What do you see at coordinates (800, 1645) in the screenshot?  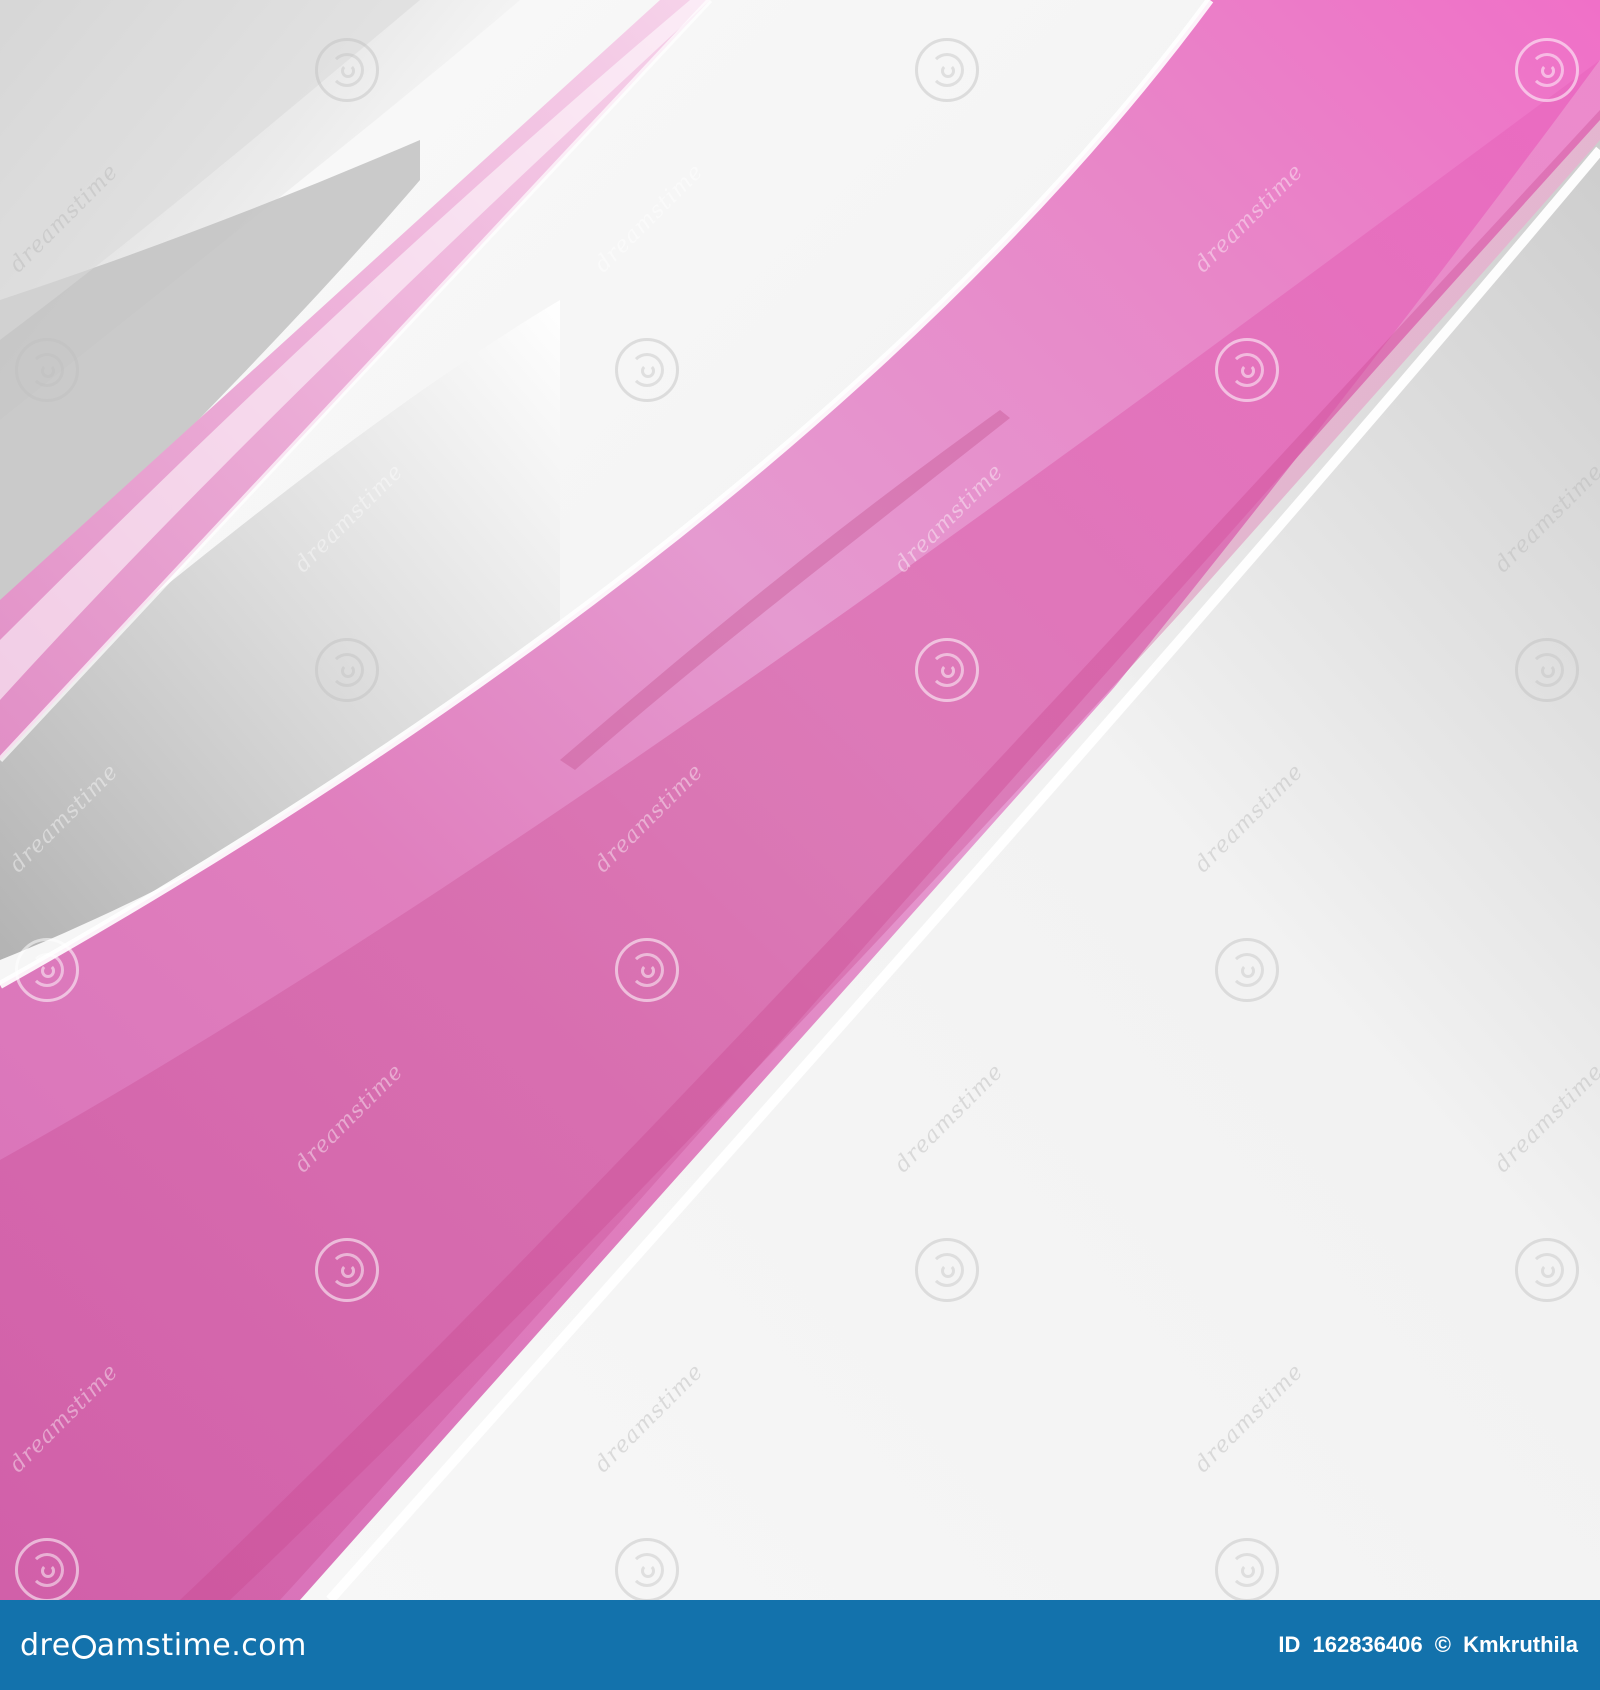 I see `attribution-footer: dre amstime.com ID 162836406 © Kmkruthila` at bounding box center [800, 1645].